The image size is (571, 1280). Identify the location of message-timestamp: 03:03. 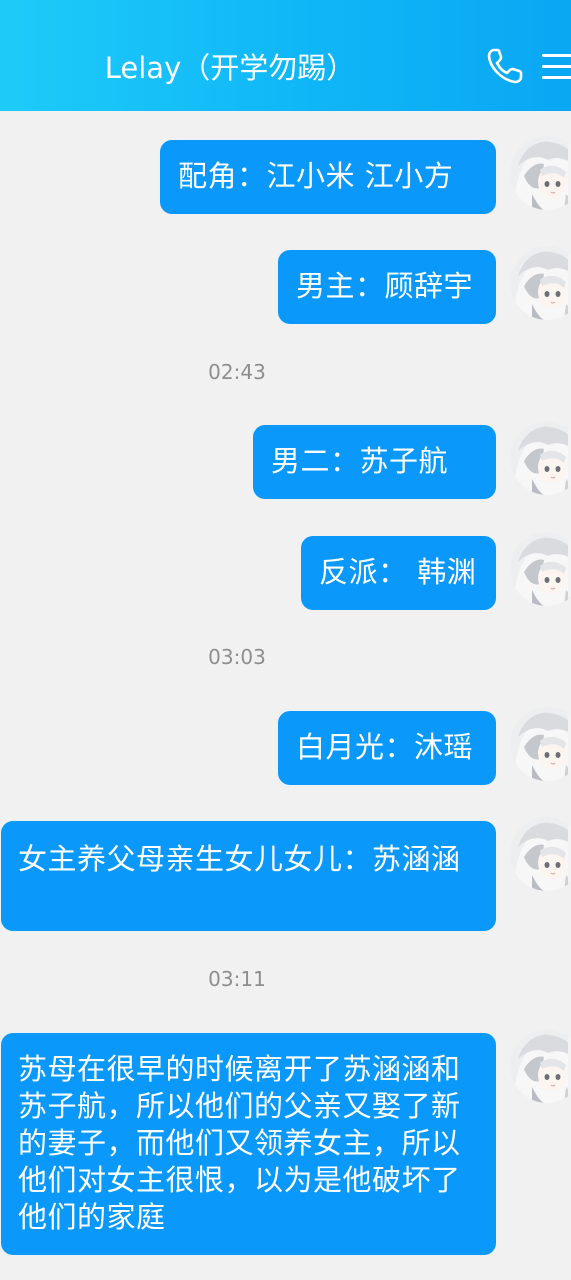
(237, 657).